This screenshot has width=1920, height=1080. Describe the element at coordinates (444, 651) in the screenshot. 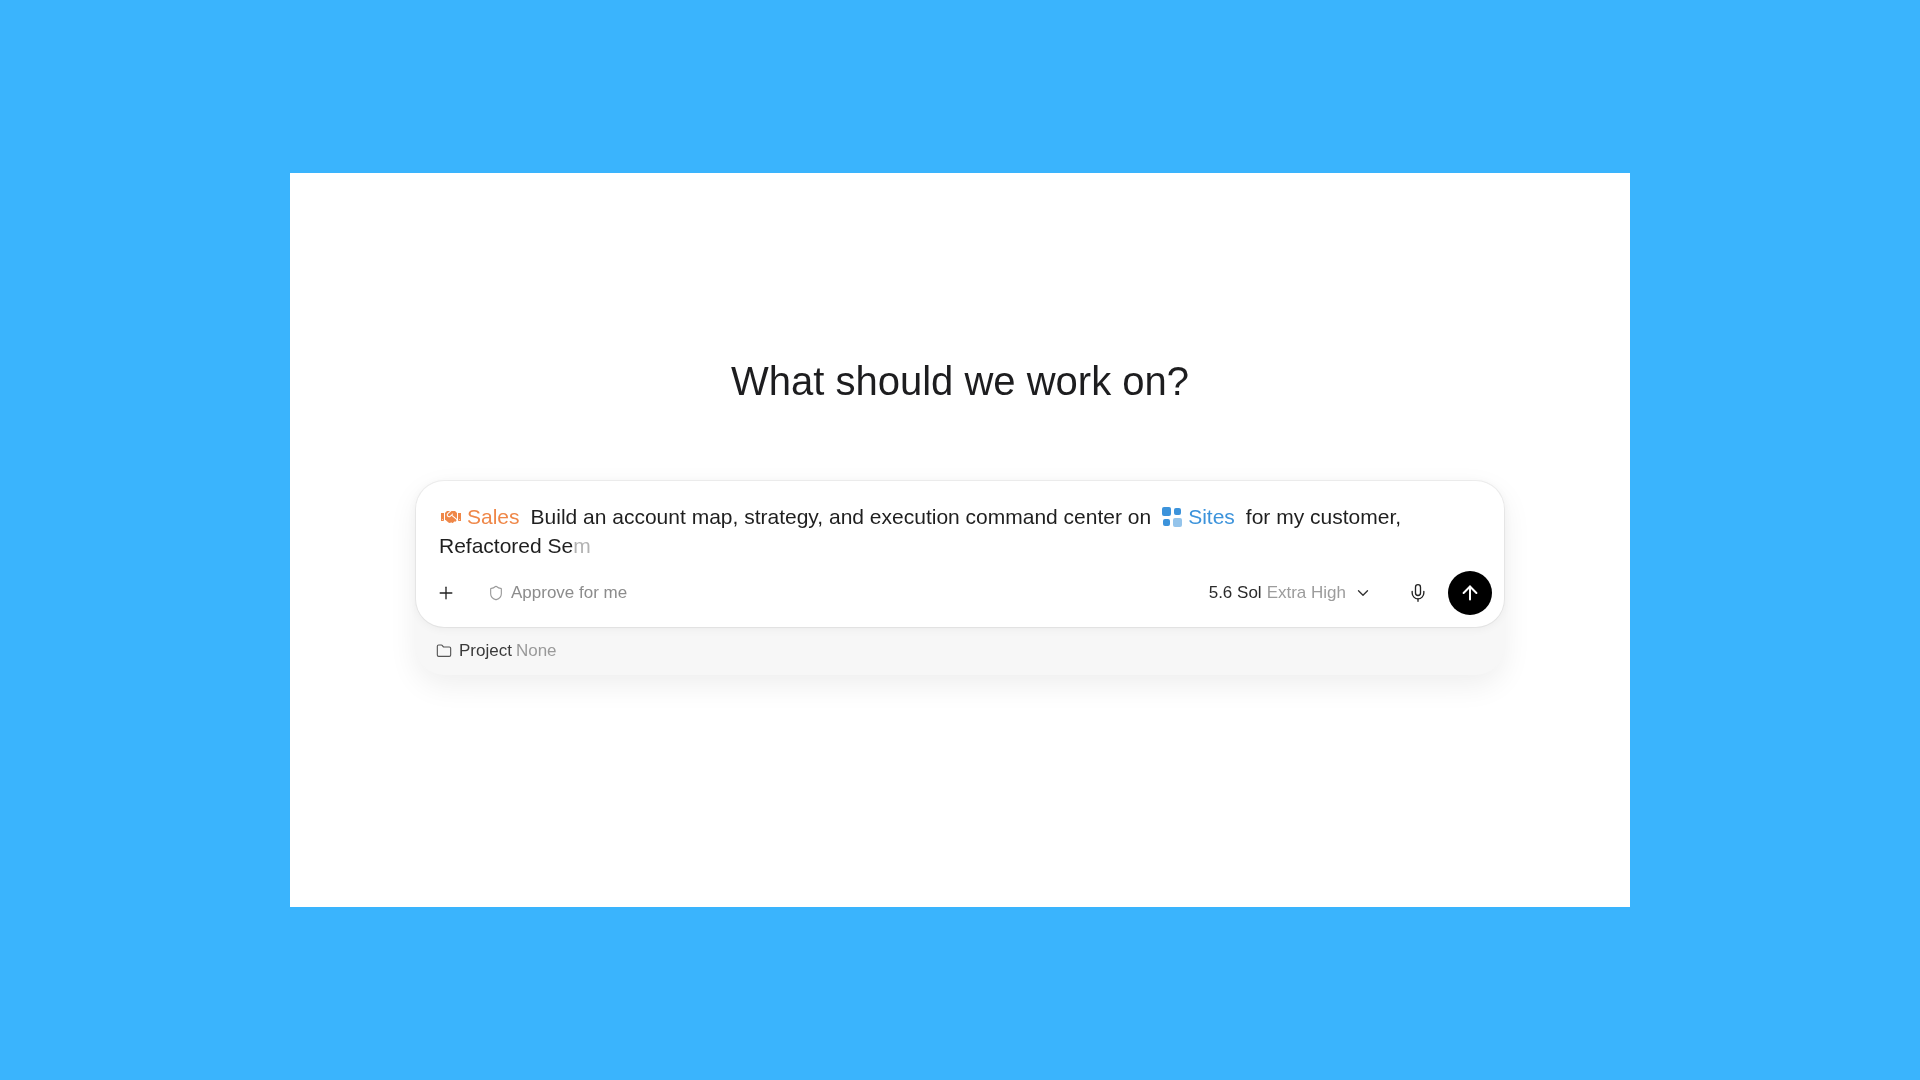

I see `folder-icon` at that location.